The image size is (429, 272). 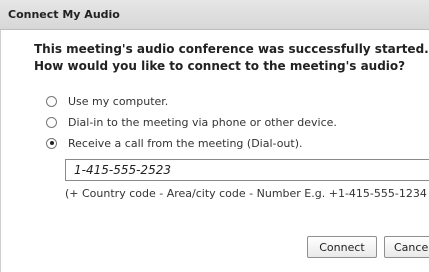 I want to click on option-label: Use my computer., so click(x=118, y=101).